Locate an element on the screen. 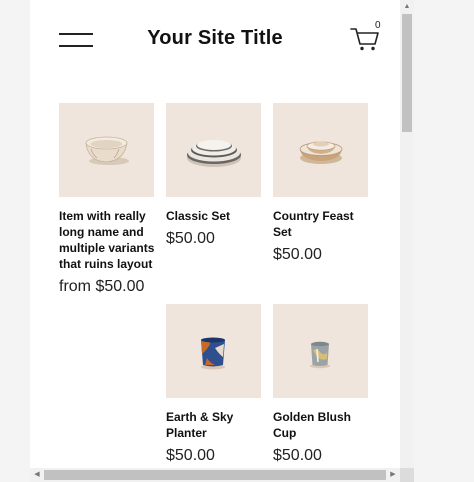  product-card: Golden Blush Cup $50.00 is located at coordinates (321, 384).